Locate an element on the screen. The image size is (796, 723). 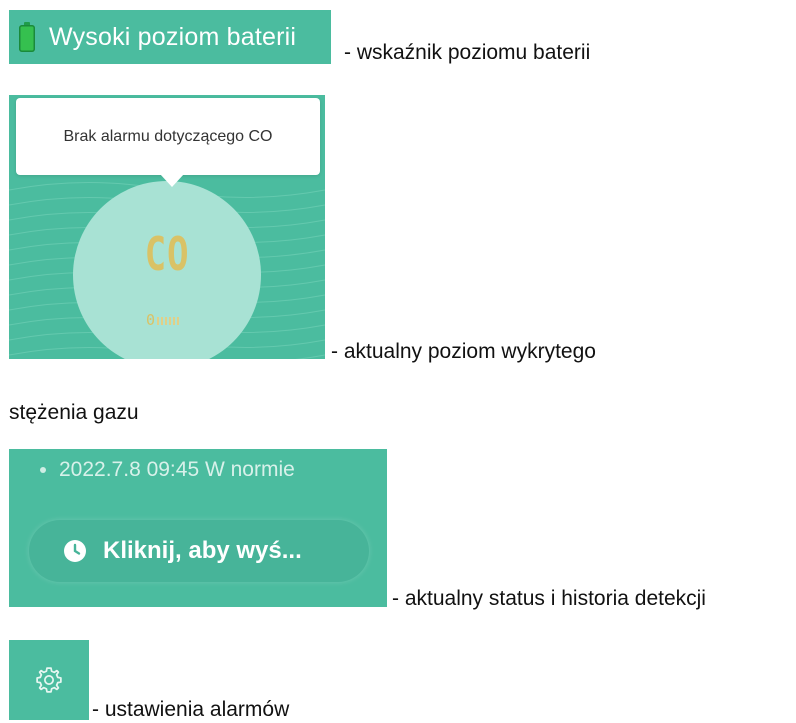
alarm-status-text: Brak alarmu dotyczącego CO is located at coordinates (168, 136).